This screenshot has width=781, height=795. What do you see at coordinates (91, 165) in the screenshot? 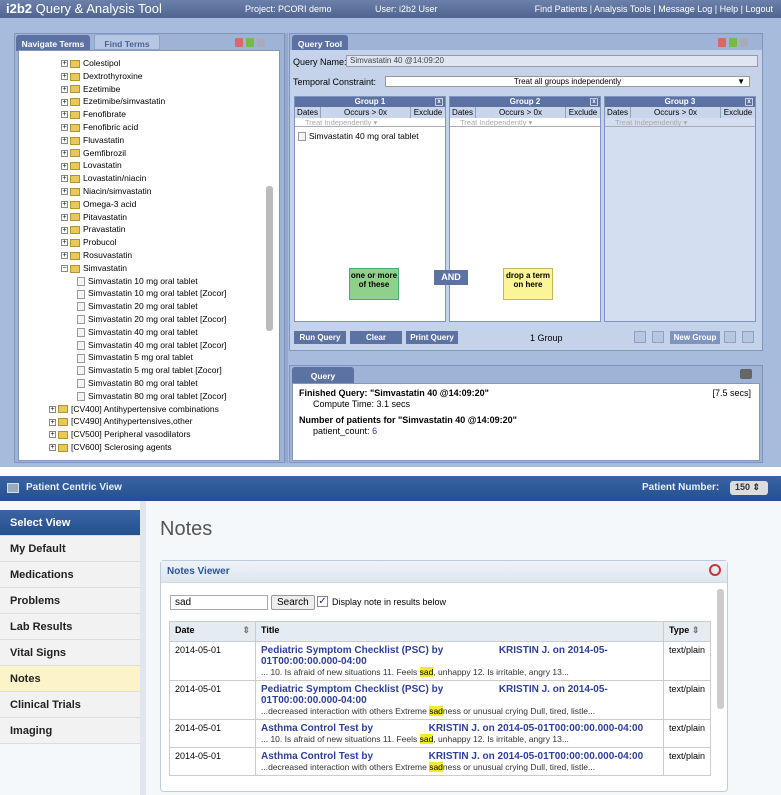
I see `tree-item: + Lovastatin` at bounding box center [91, 165].